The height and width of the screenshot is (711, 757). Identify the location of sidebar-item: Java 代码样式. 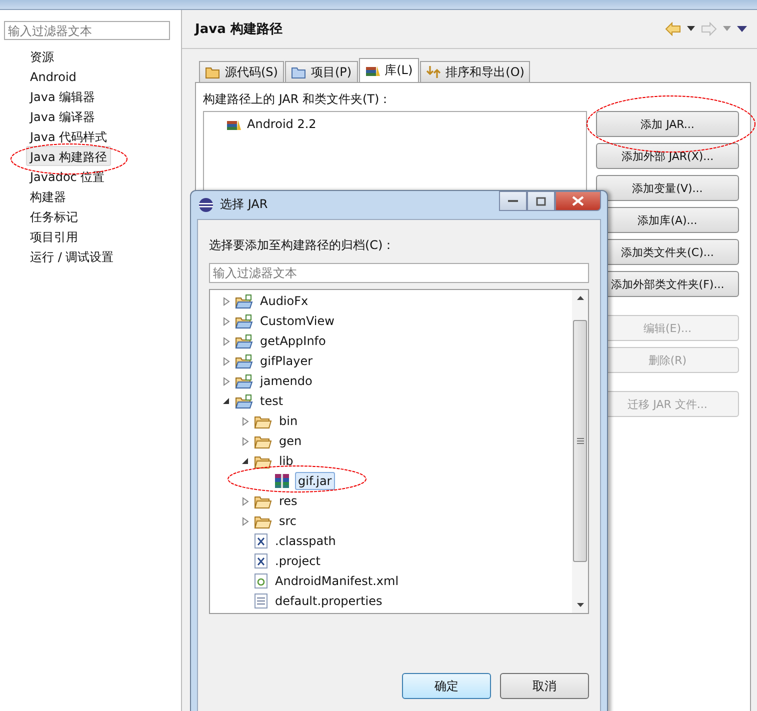
(69, 136).